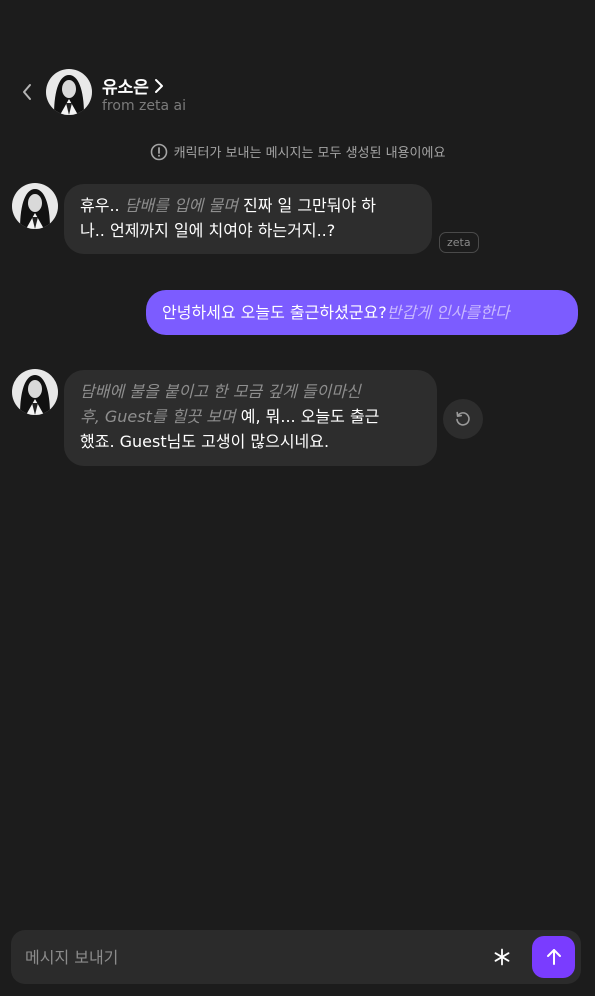 The width and height of the screenshot is (595, 996). I want to click on model-badge: zeta, so click(459, 242).